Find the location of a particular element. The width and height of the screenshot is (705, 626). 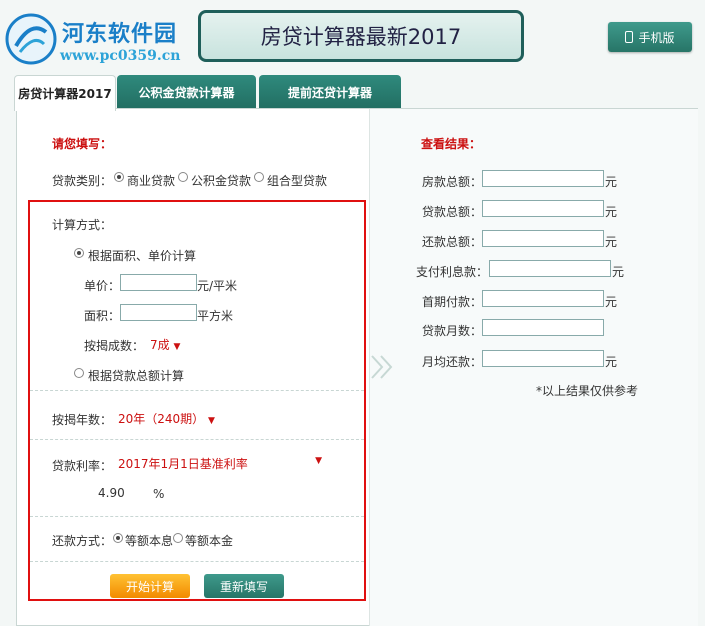

ratio-select: 7成 ▼ is located at coordinates (165, 344).